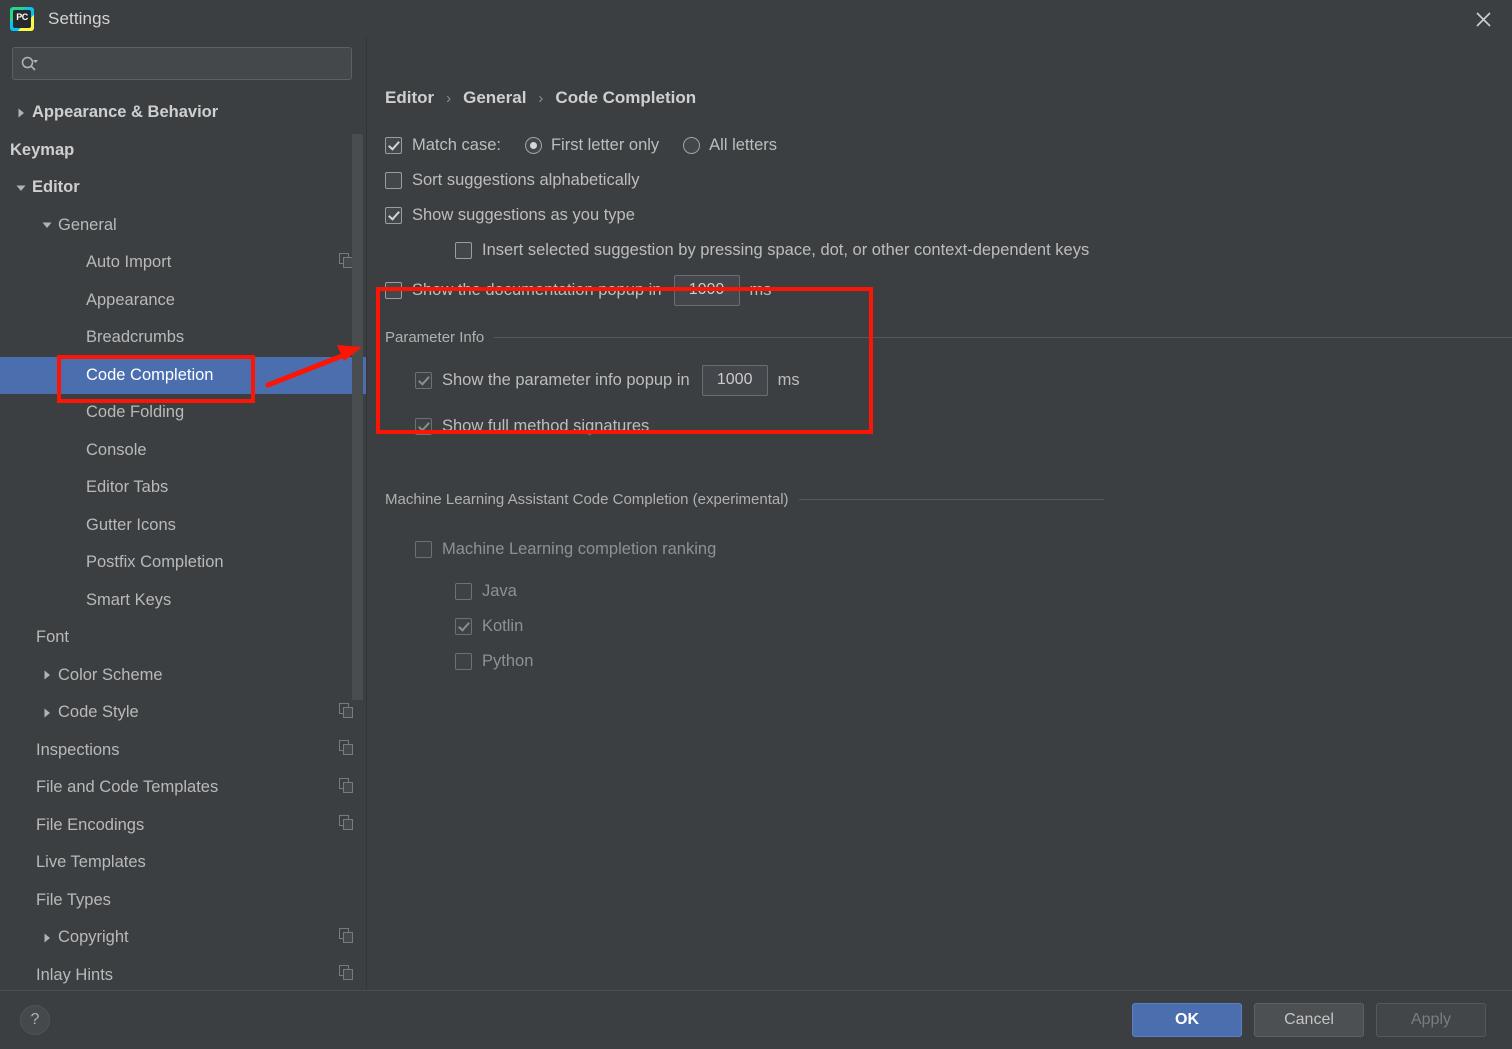 The height and width of the screenshot is (1049, 1512). Describe the element at coordinates (706, 290) in the screenshot. I see `documentation-popup-delay-input` at that location.